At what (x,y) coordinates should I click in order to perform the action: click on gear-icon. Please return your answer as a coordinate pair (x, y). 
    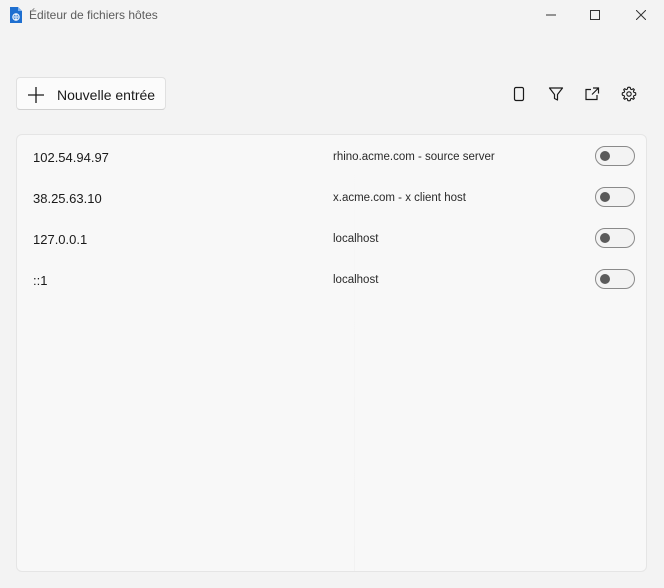
    Looking at the image, I should click on (629, 94).